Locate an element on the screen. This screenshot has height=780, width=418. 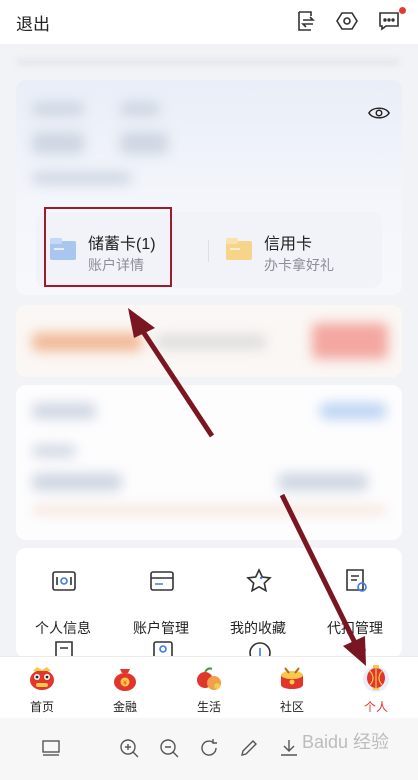
blurred-strip is located at coordinates (209, 62).